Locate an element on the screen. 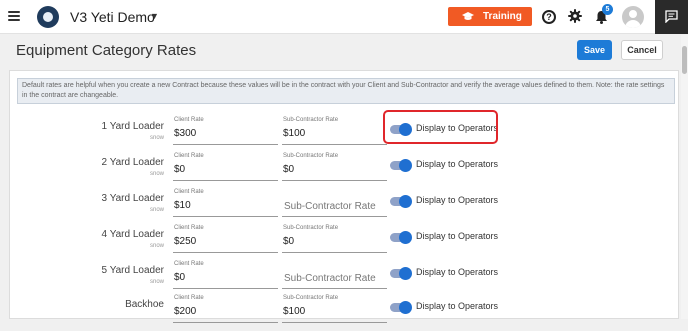 The height and width of the screenshot is (331, 688). app-title: V3 Yeti Demo is located at coordinates (112, 17).